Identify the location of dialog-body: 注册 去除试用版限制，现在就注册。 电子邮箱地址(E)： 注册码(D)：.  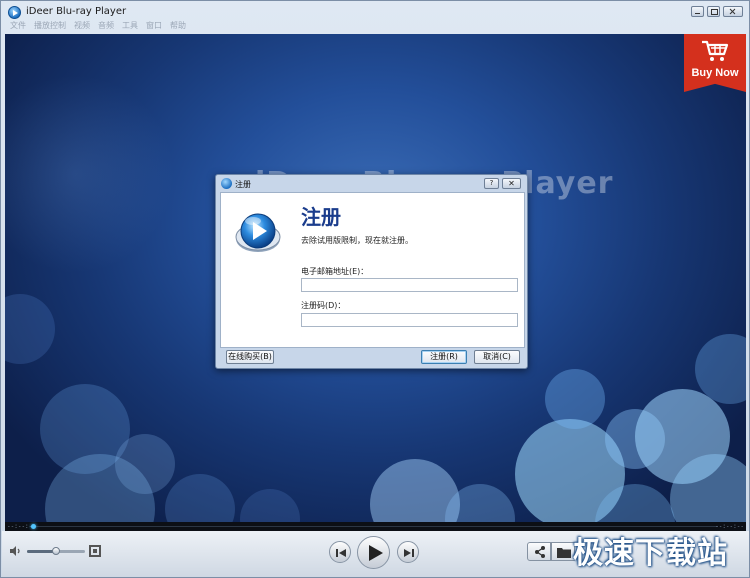
(372, 270).